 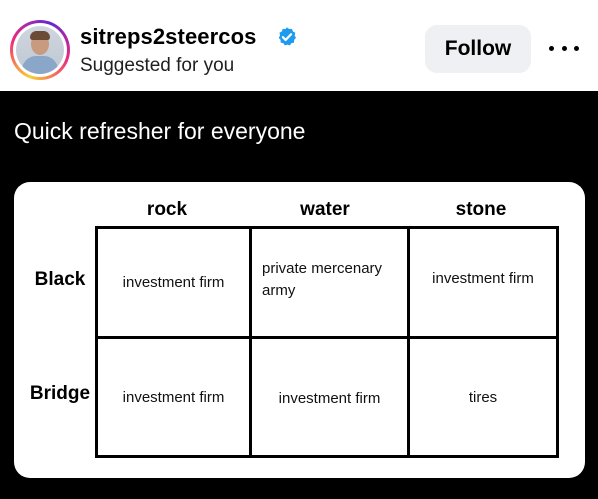 What do you see at coordinates (564, 48) in the screenshot?
I see `more-options-icon` at bounding box center [564, 48].